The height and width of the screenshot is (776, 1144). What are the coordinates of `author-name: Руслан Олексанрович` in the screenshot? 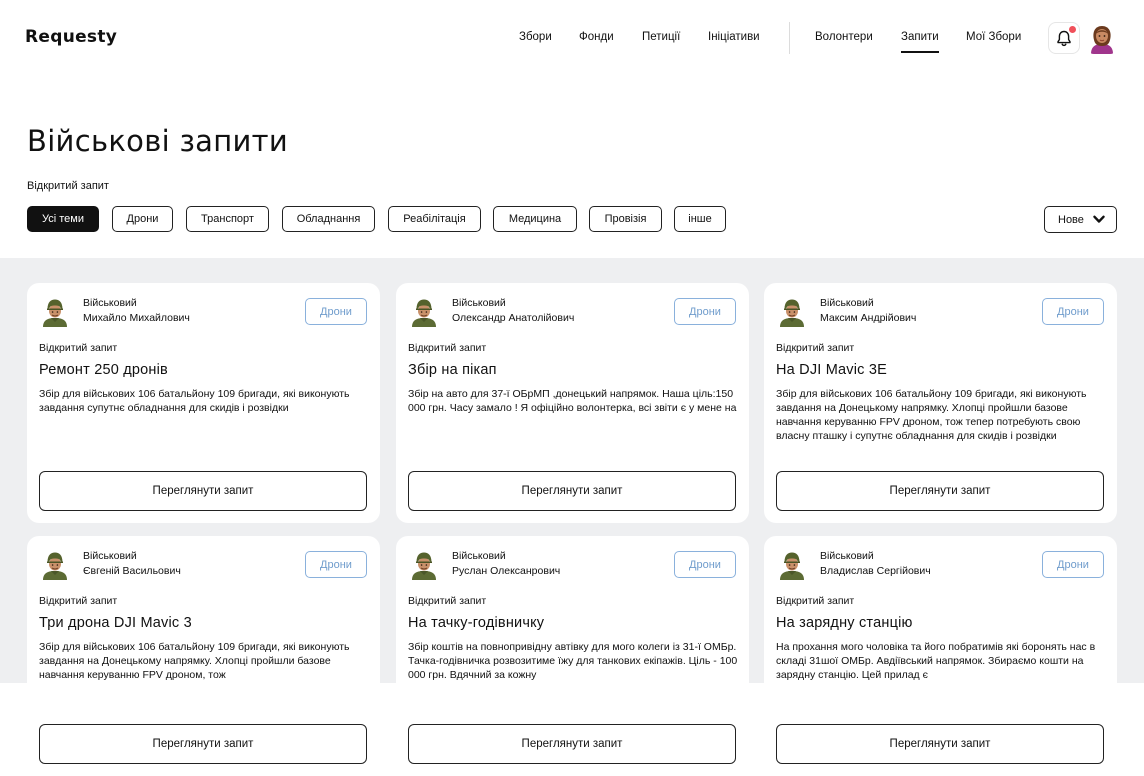 It's located at (506, 571).